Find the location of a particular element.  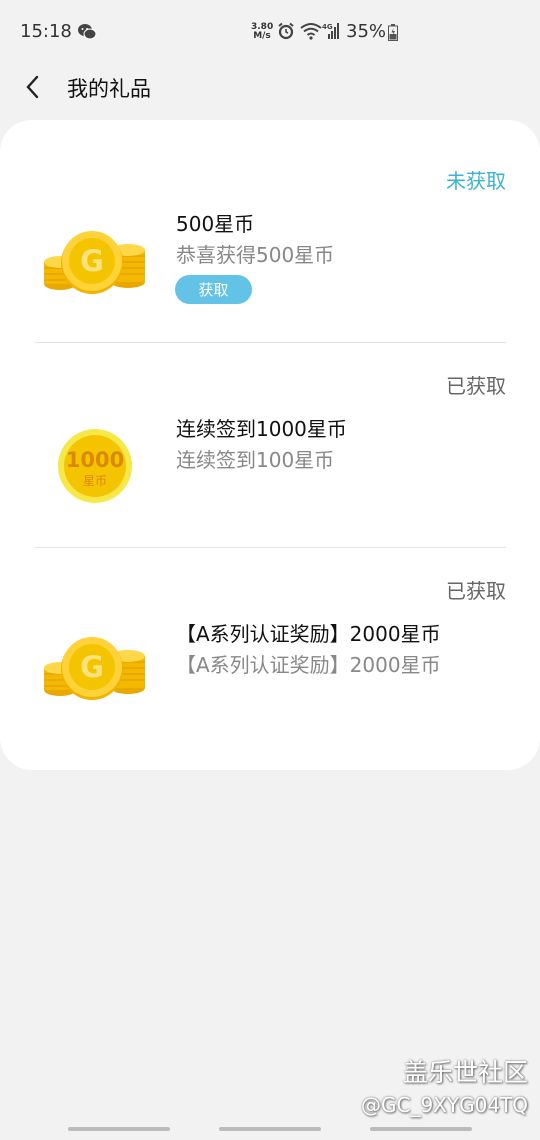

net-speed-unit: M/s is located at coordinates (262, 36).